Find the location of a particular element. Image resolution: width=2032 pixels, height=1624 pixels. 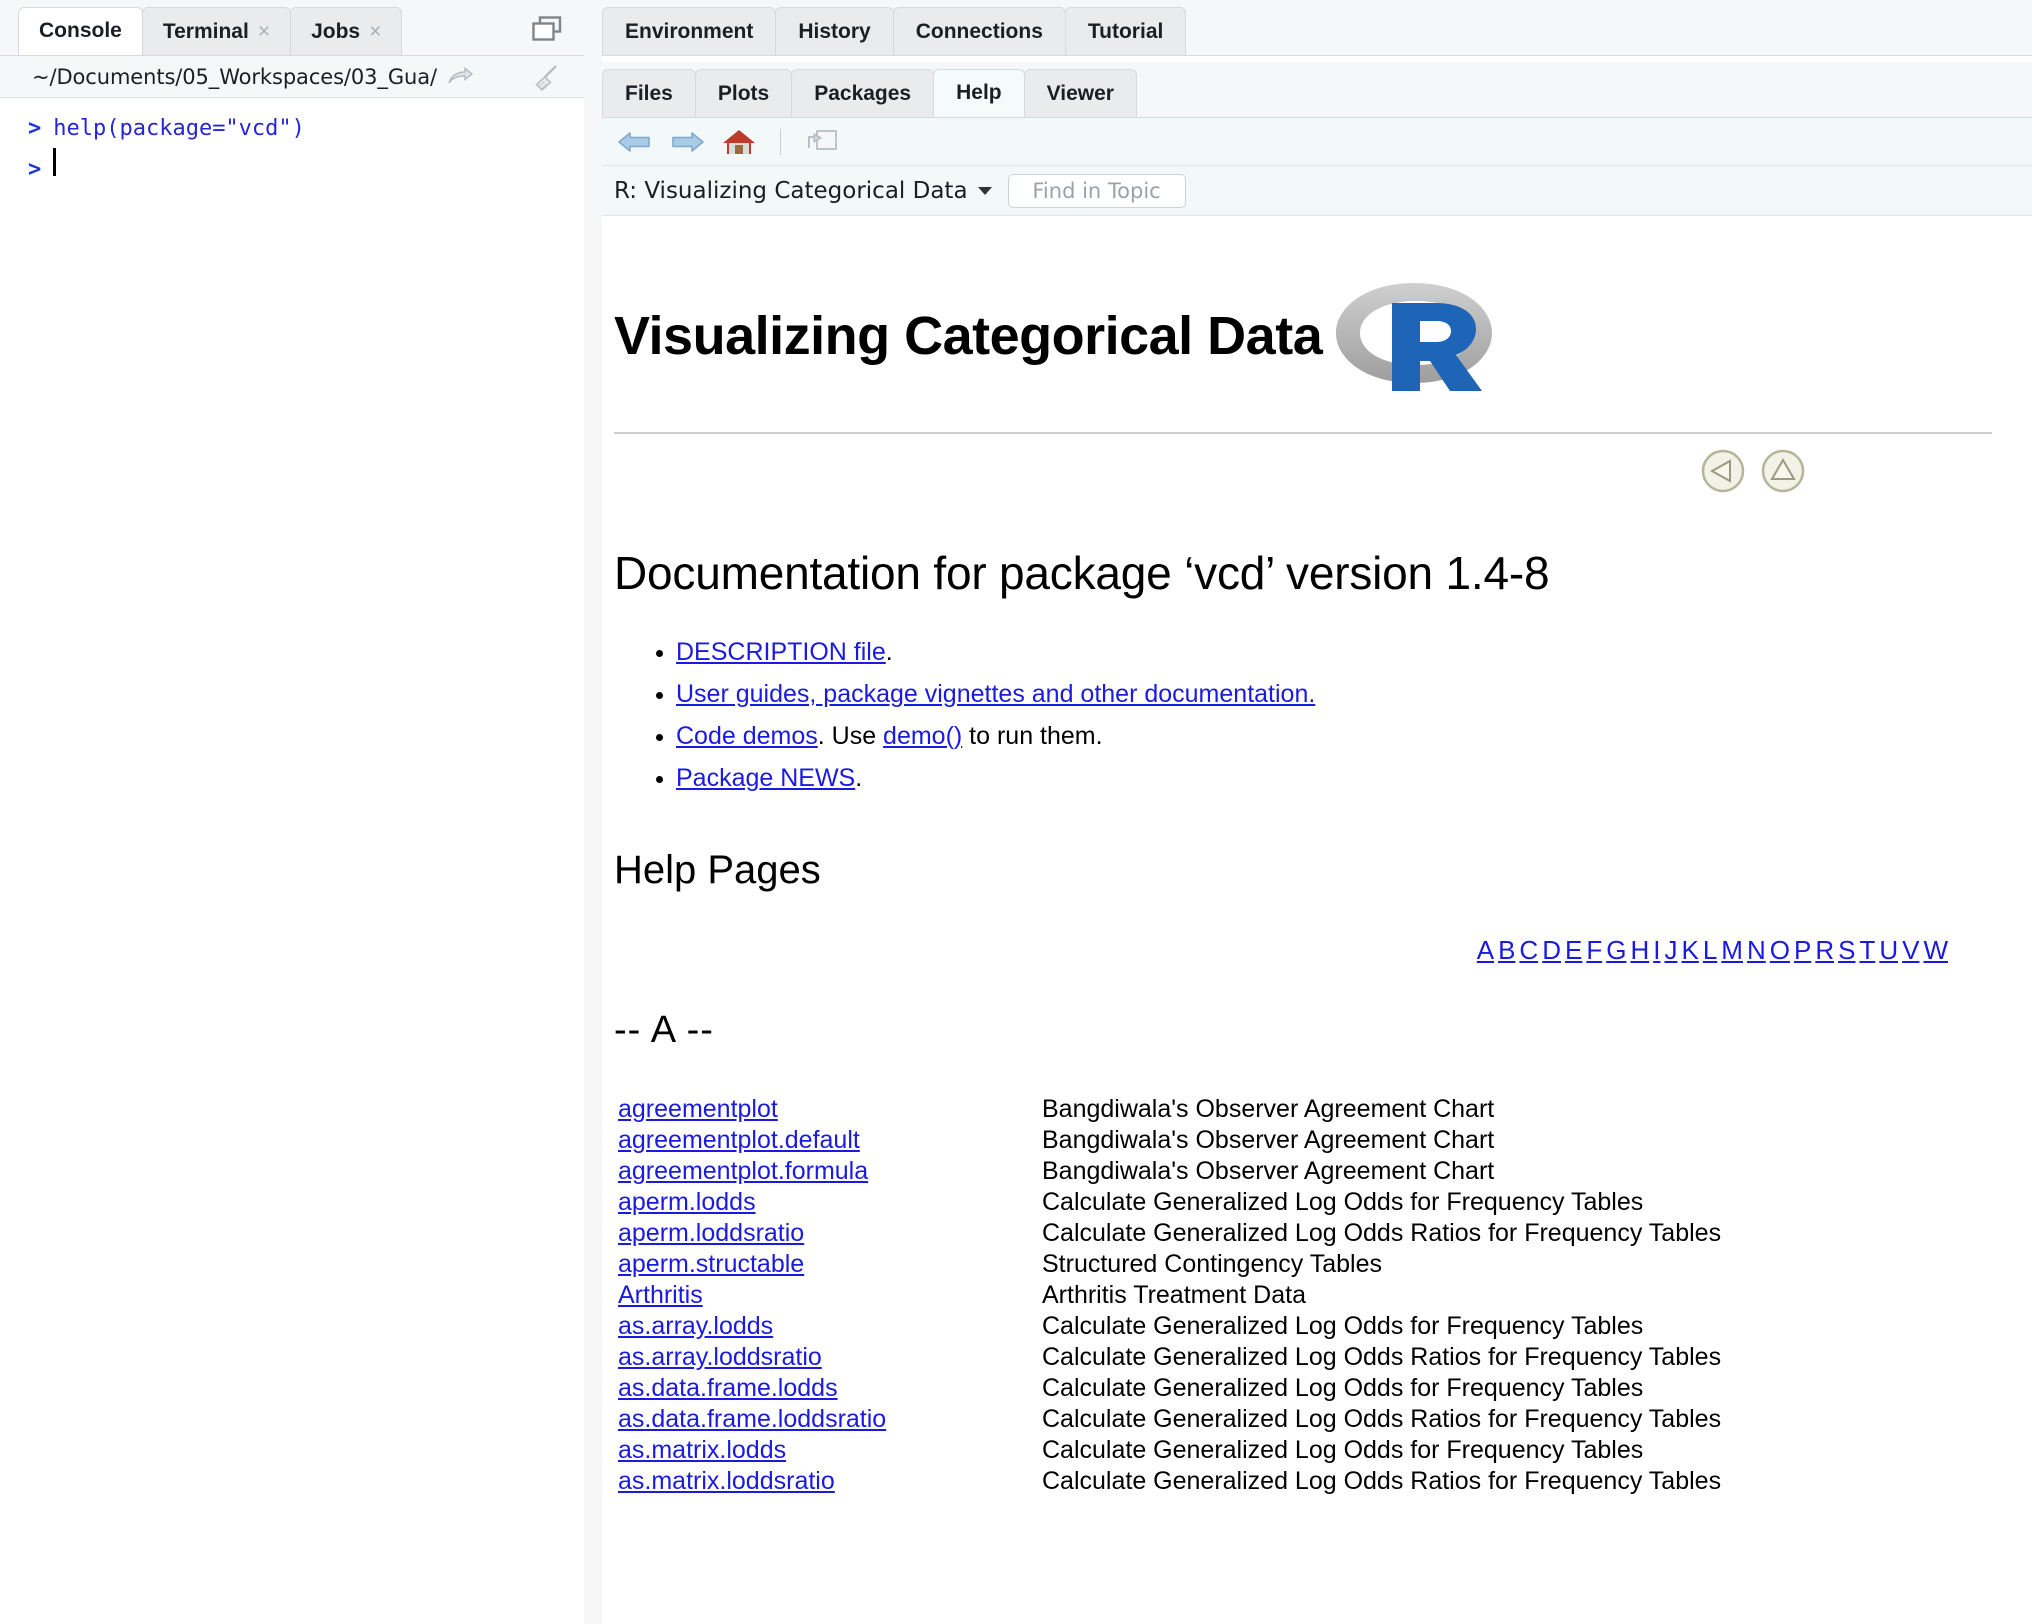

package-news-link: Package NEWS is located at coordinates (765, 778).